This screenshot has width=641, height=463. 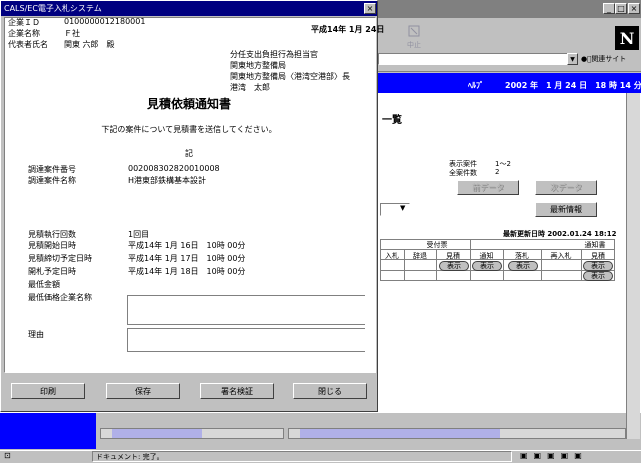 What do you see at coordinates (522, 256) in the screenshot?
I see `col-award: 落札` at bounding box center [522, 256].